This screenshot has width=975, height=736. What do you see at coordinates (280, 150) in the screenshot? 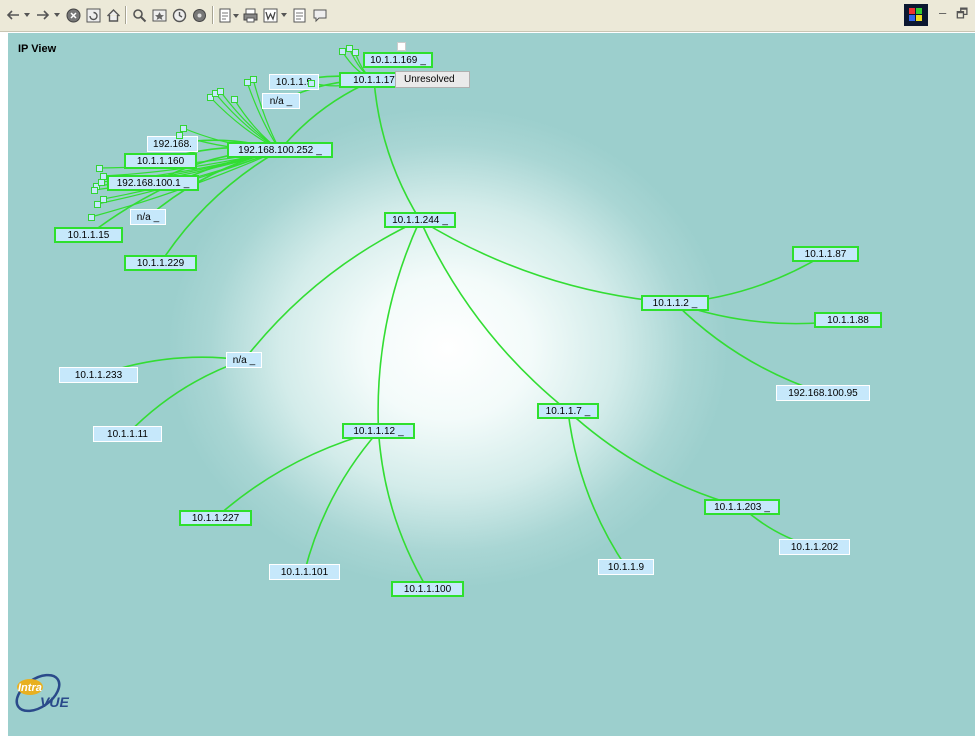
I see `ip-node: 192.168.100.252 _` at bounding box center [280, 150].